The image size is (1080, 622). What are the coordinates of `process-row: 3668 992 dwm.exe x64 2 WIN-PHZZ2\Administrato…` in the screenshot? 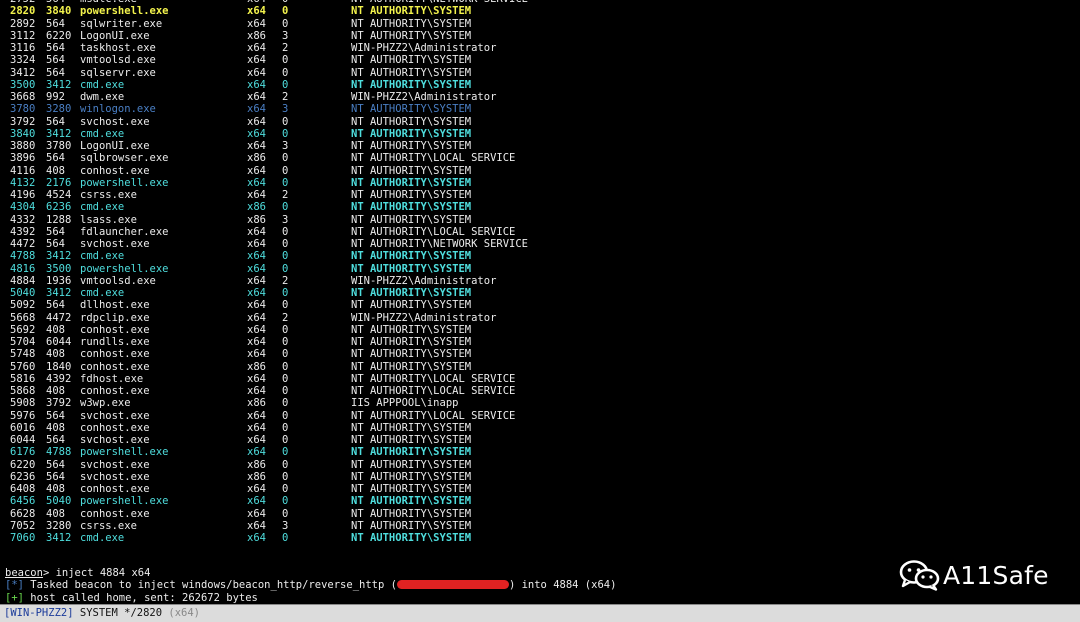 It's located at (540, 97).